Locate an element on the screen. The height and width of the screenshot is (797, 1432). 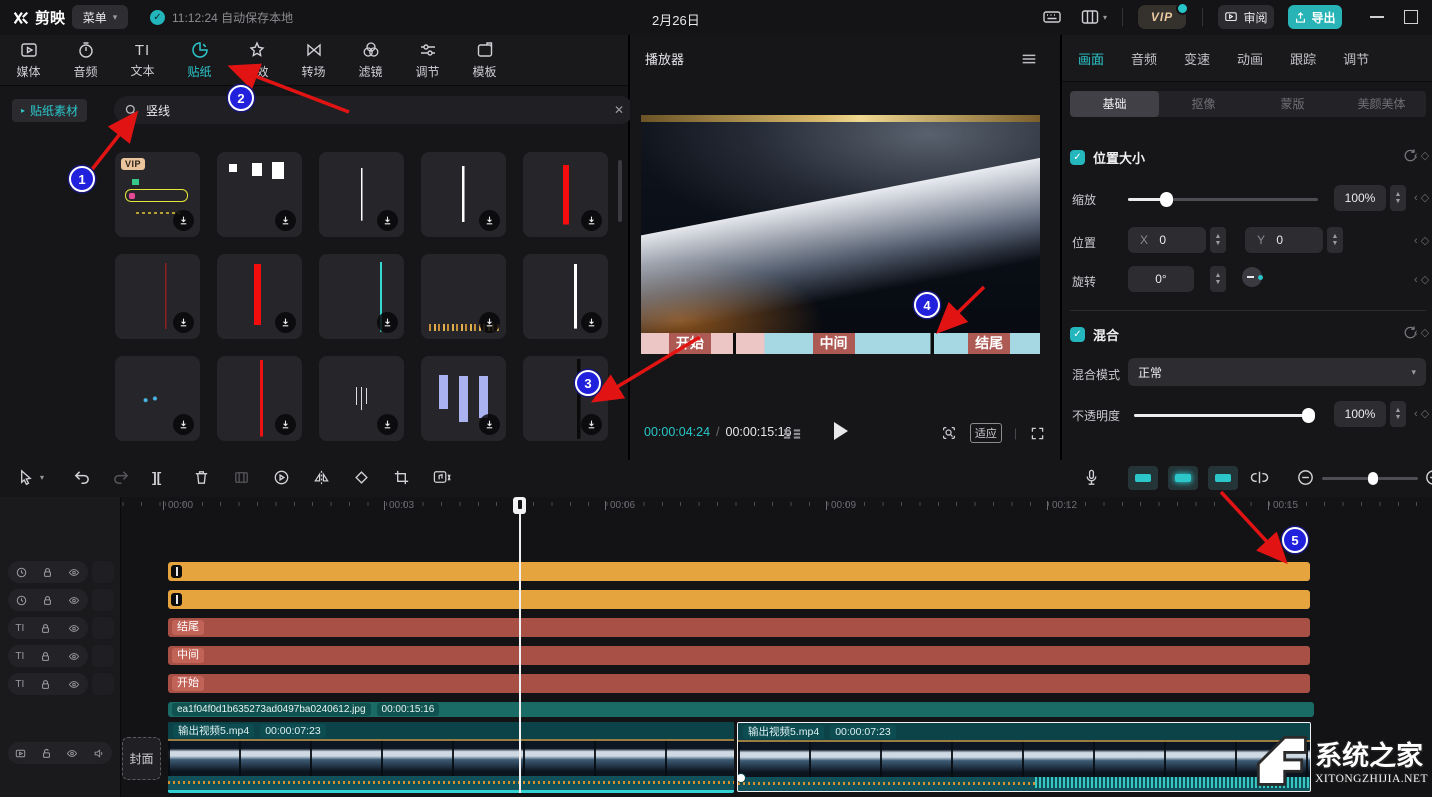
speaker-icon is located at coordinates (99, 753).